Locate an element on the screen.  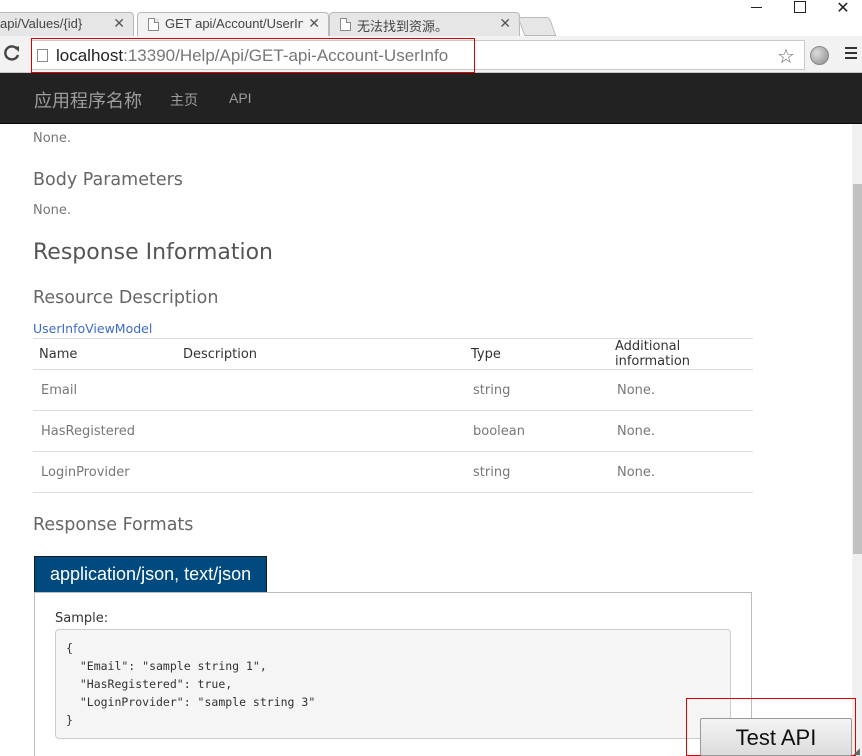
resize-corner-icon: ◢ is located at coordinates (856, 751).